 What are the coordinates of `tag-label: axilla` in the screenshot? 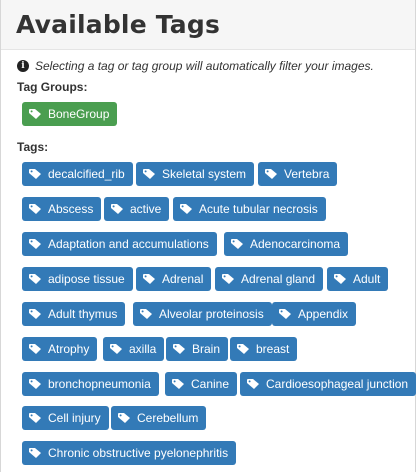 It's located at (143, 349).